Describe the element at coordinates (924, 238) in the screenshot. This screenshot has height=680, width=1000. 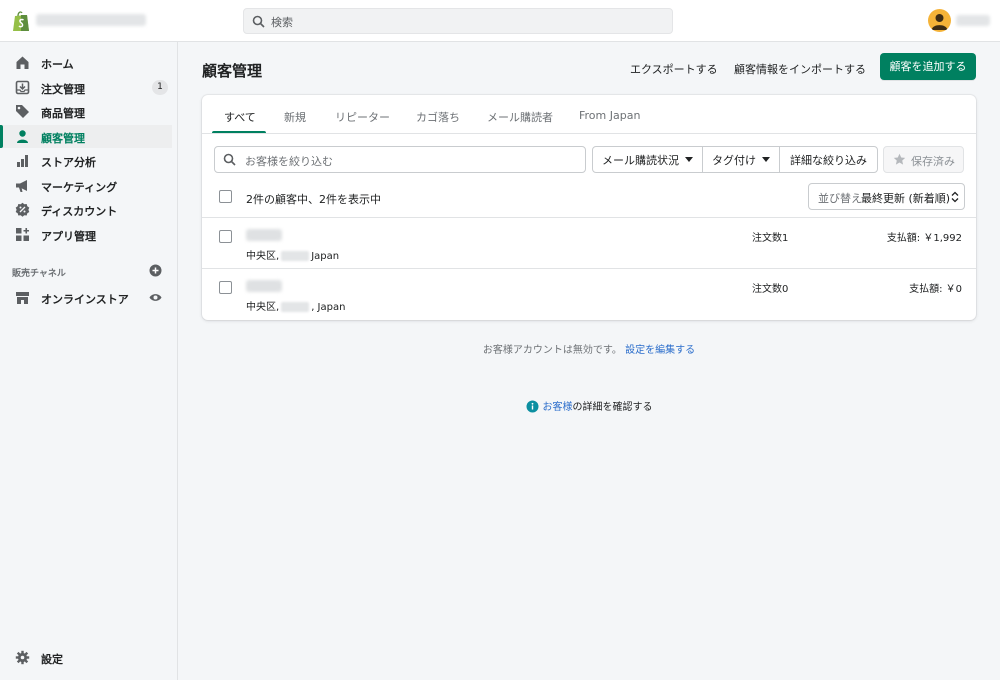
I see `amount-spent: 支払額: ￥1,992` at that location.